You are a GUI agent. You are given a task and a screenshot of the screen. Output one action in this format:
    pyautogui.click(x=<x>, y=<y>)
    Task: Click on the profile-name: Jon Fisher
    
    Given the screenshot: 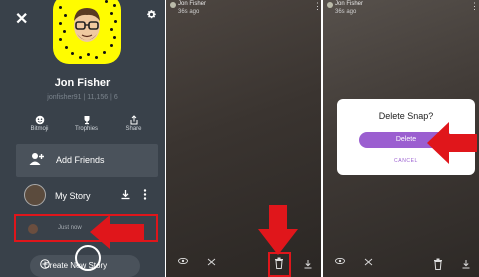 What is the action you would take?
    pyautogui.click(x=82, y=83)
    